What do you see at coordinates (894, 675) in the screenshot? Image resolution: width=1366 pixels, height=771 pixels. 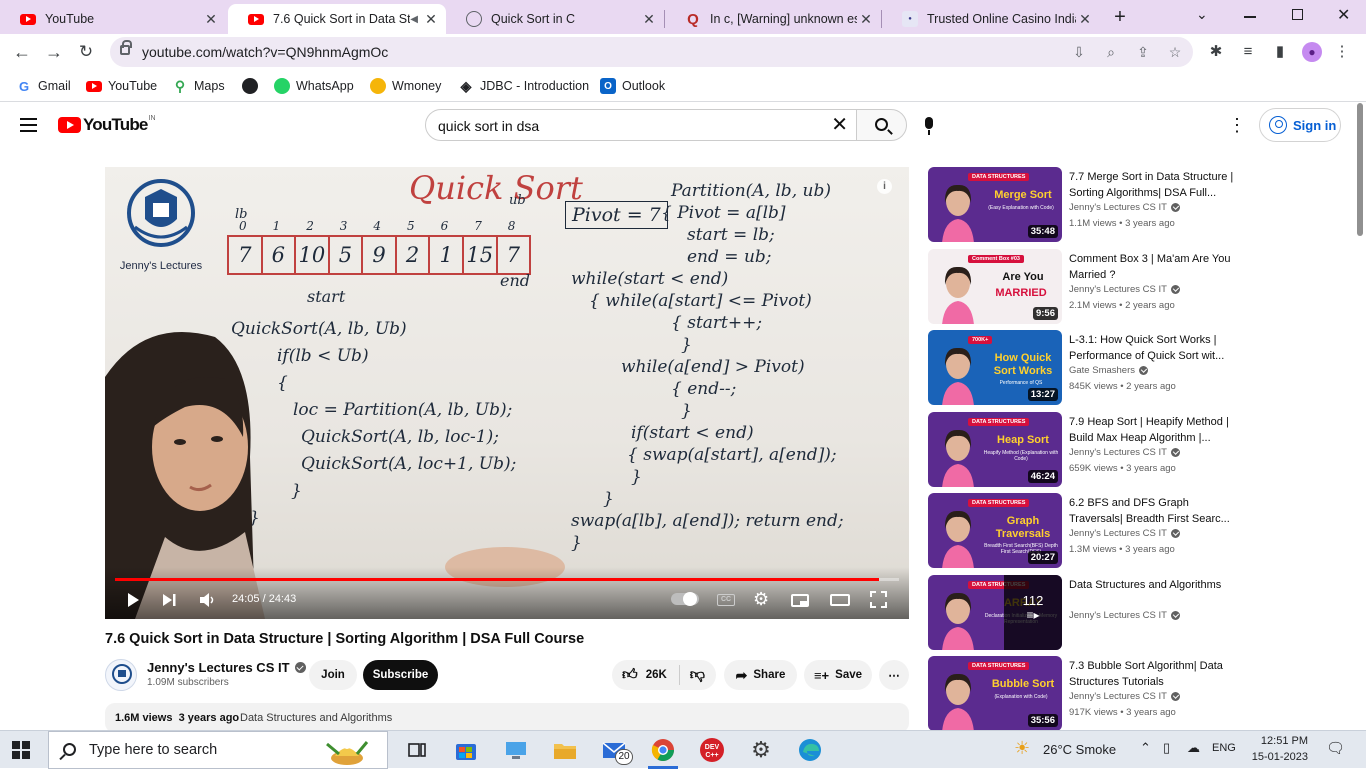 I see `more-actions-button: ⋯` at bounding box center [894, 675].